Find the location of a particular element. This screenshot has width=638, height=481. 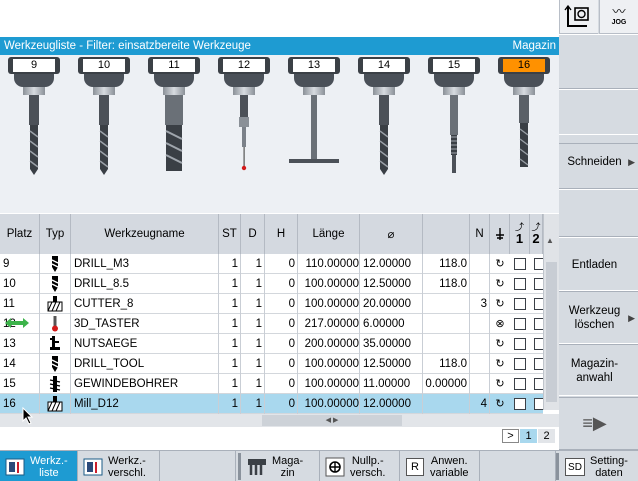

pager-page-1: 1 is located at coordinates (528, 436).